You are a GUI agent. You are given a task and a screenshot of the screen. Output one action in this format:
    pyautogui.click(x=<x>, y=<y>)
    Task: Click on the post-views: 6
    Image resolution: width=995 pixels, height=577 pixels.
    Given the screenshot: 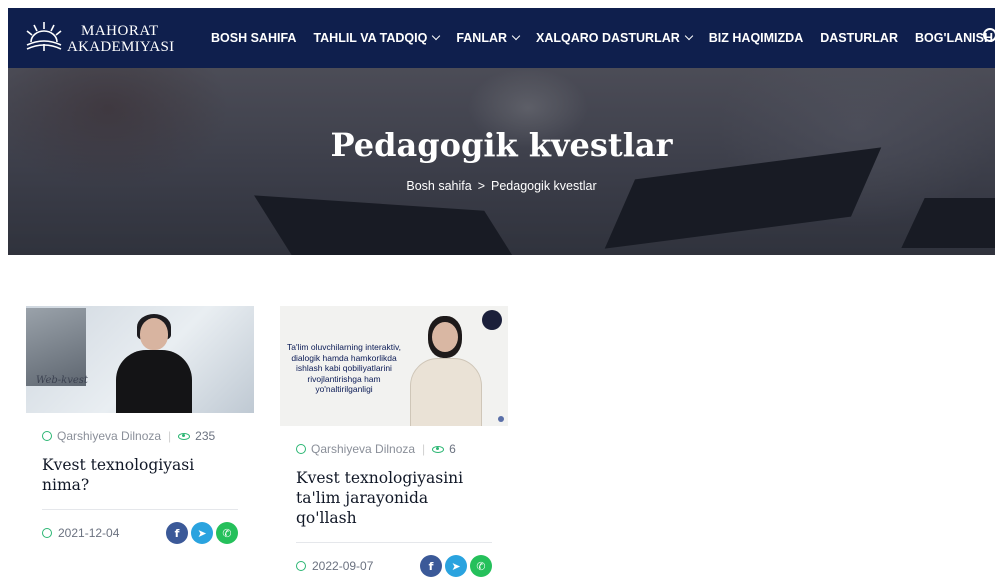 What is the action you would take?
    pyautogui.click(x=452, y=449)
    